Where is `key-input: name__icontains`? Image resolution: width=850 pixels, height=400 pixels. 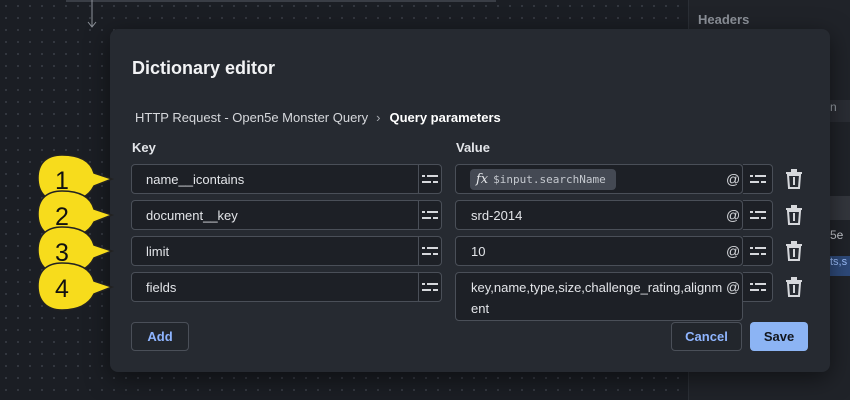 key-input: name__icontains is located at coordinates (276, 179).